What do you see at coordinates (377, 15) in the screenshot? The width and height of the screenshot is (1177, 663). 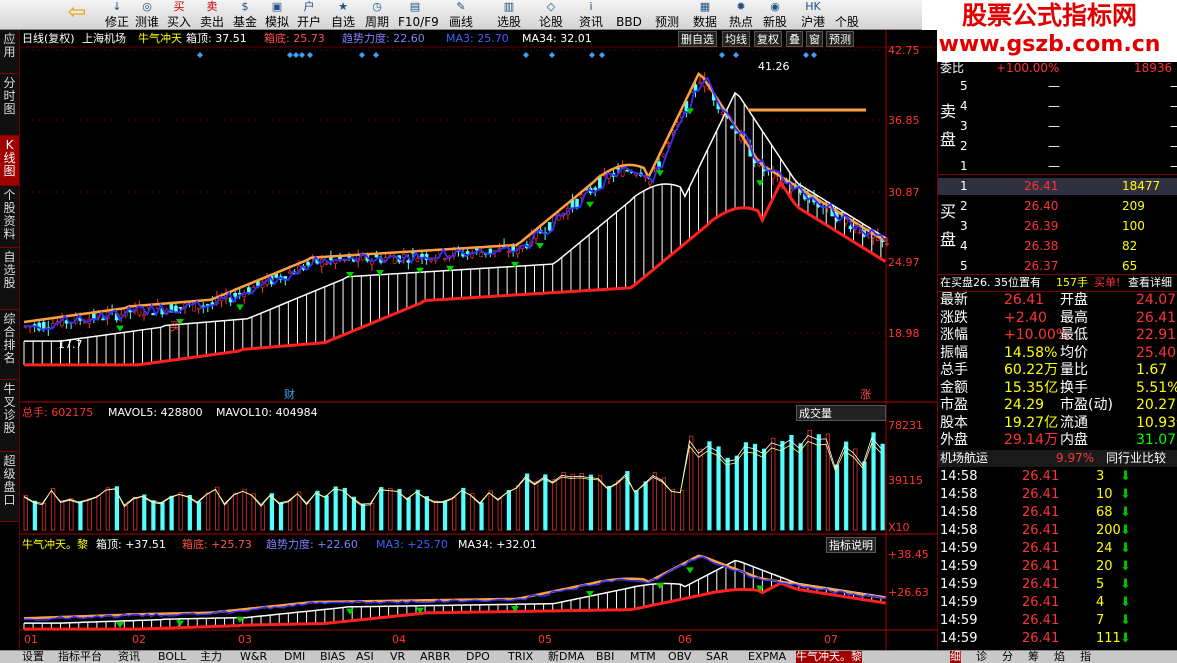 I see `toolbar-item: ◷ 周期` at bounding box center [377, 15].